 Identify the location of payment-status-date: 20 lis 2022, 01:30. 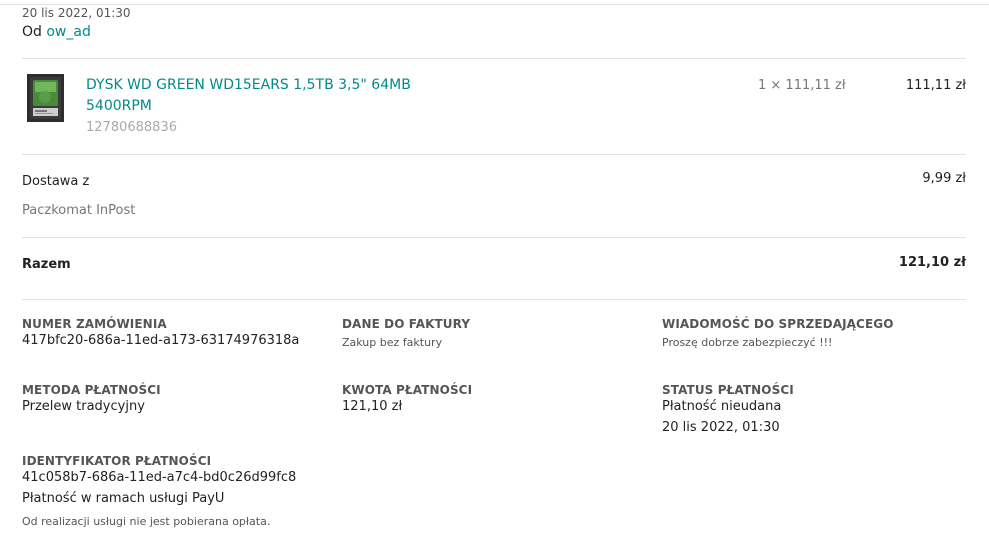
(721, 427).